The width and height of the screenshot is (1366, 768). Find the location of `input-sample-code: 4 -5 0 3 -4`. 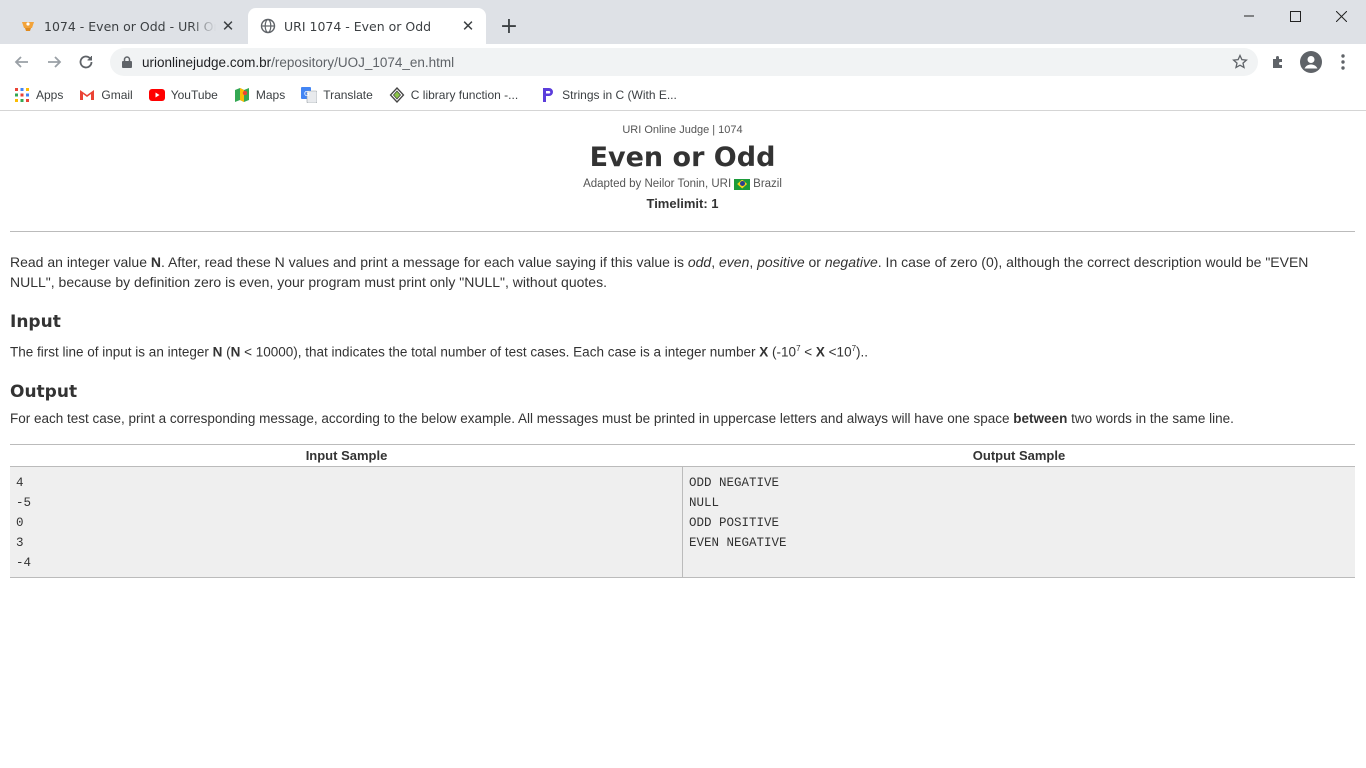

input-sample-code: 4 -5 0 3 -4 is located at coordinates (24, 522).